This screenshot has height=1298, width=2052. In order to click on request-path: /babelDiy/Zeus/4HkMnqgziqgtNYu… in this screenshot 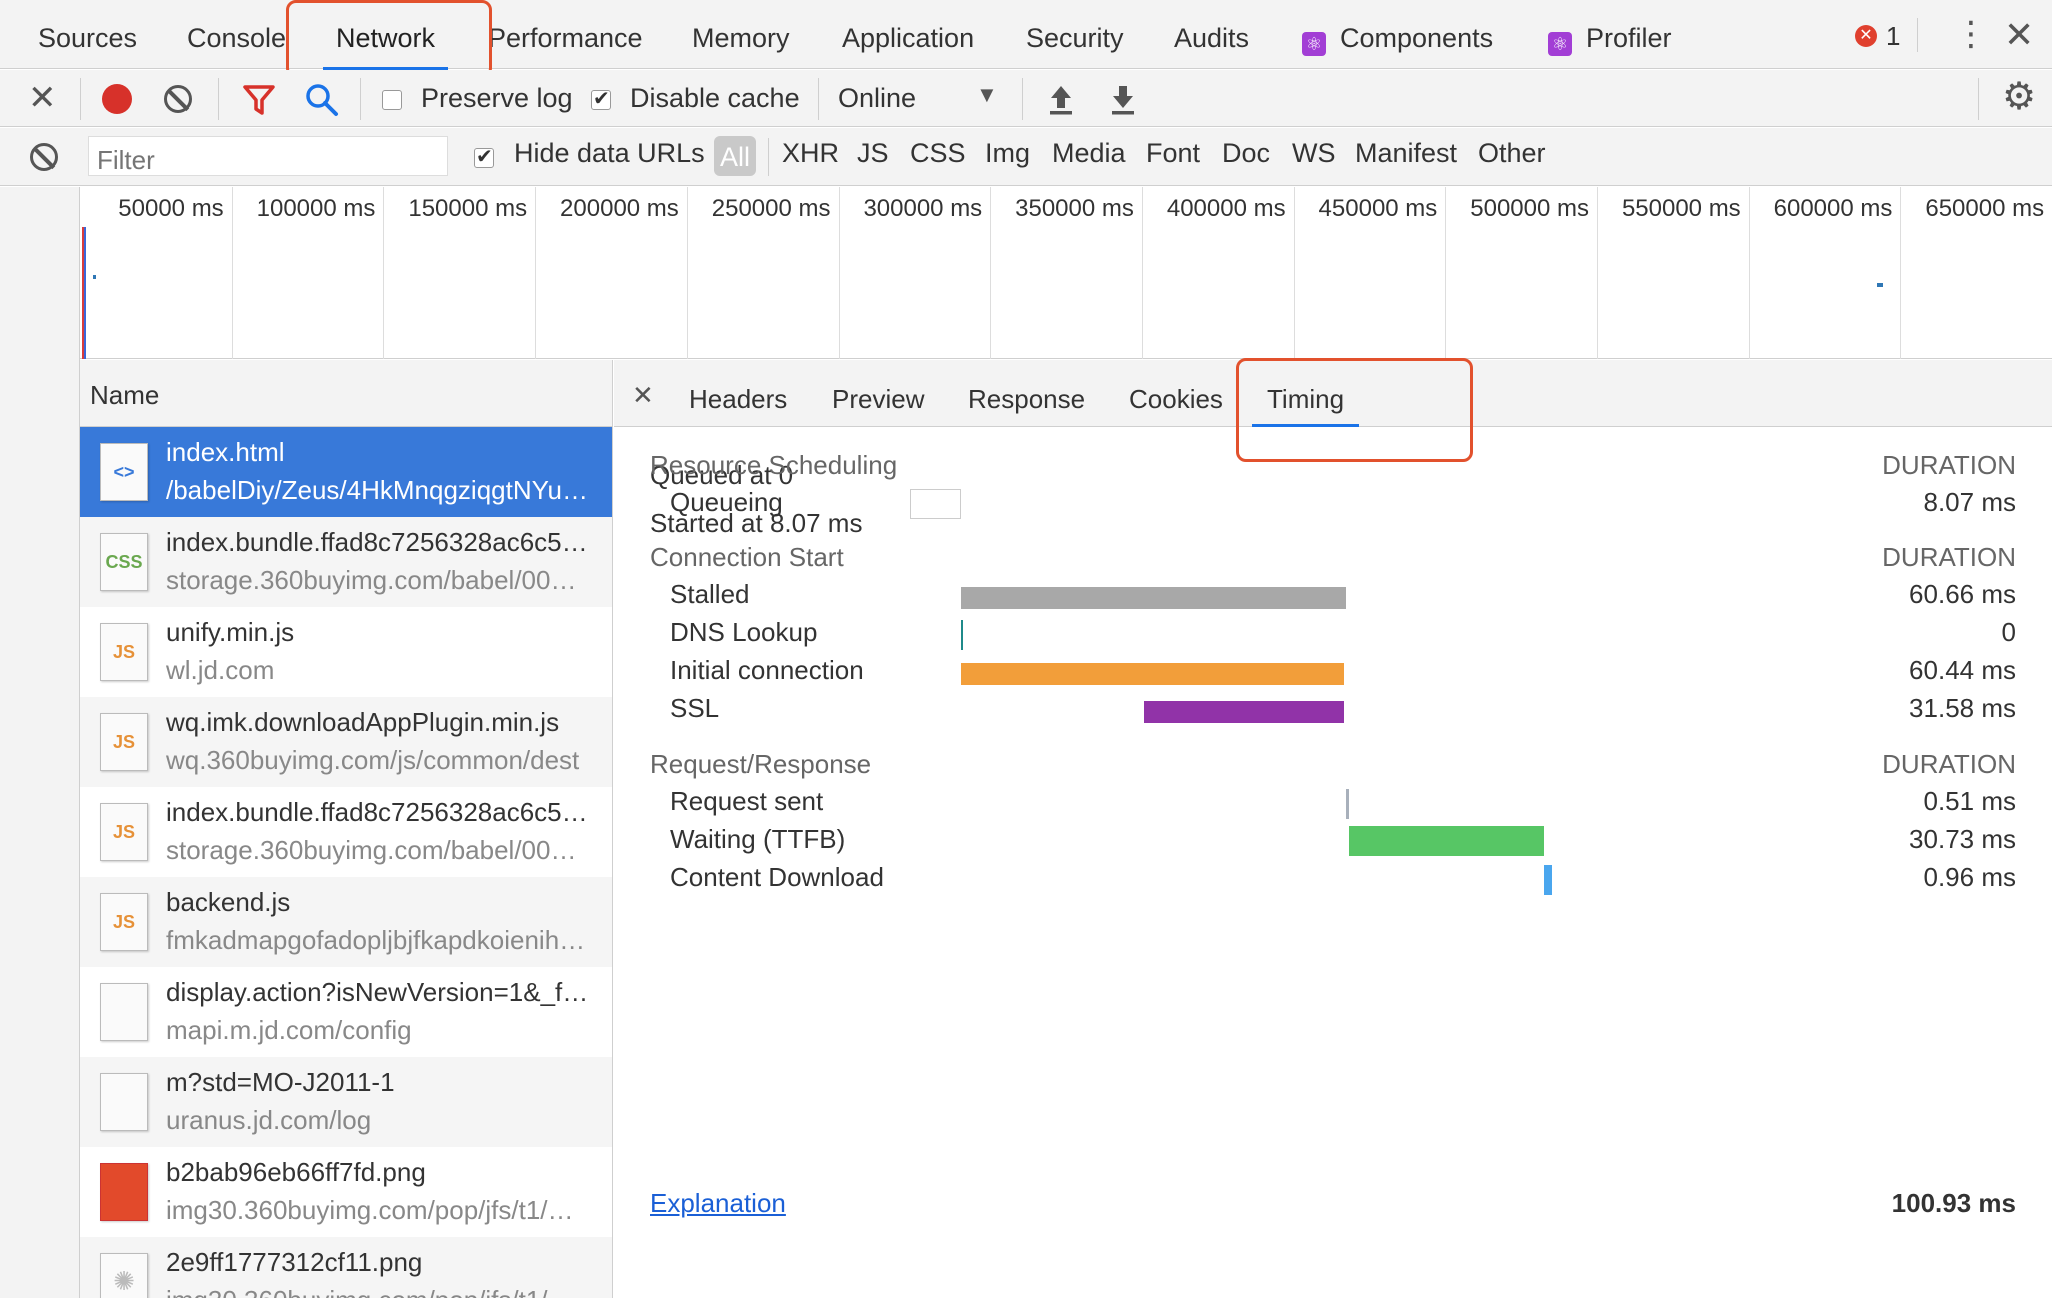, I will do `click(377, 490)`.